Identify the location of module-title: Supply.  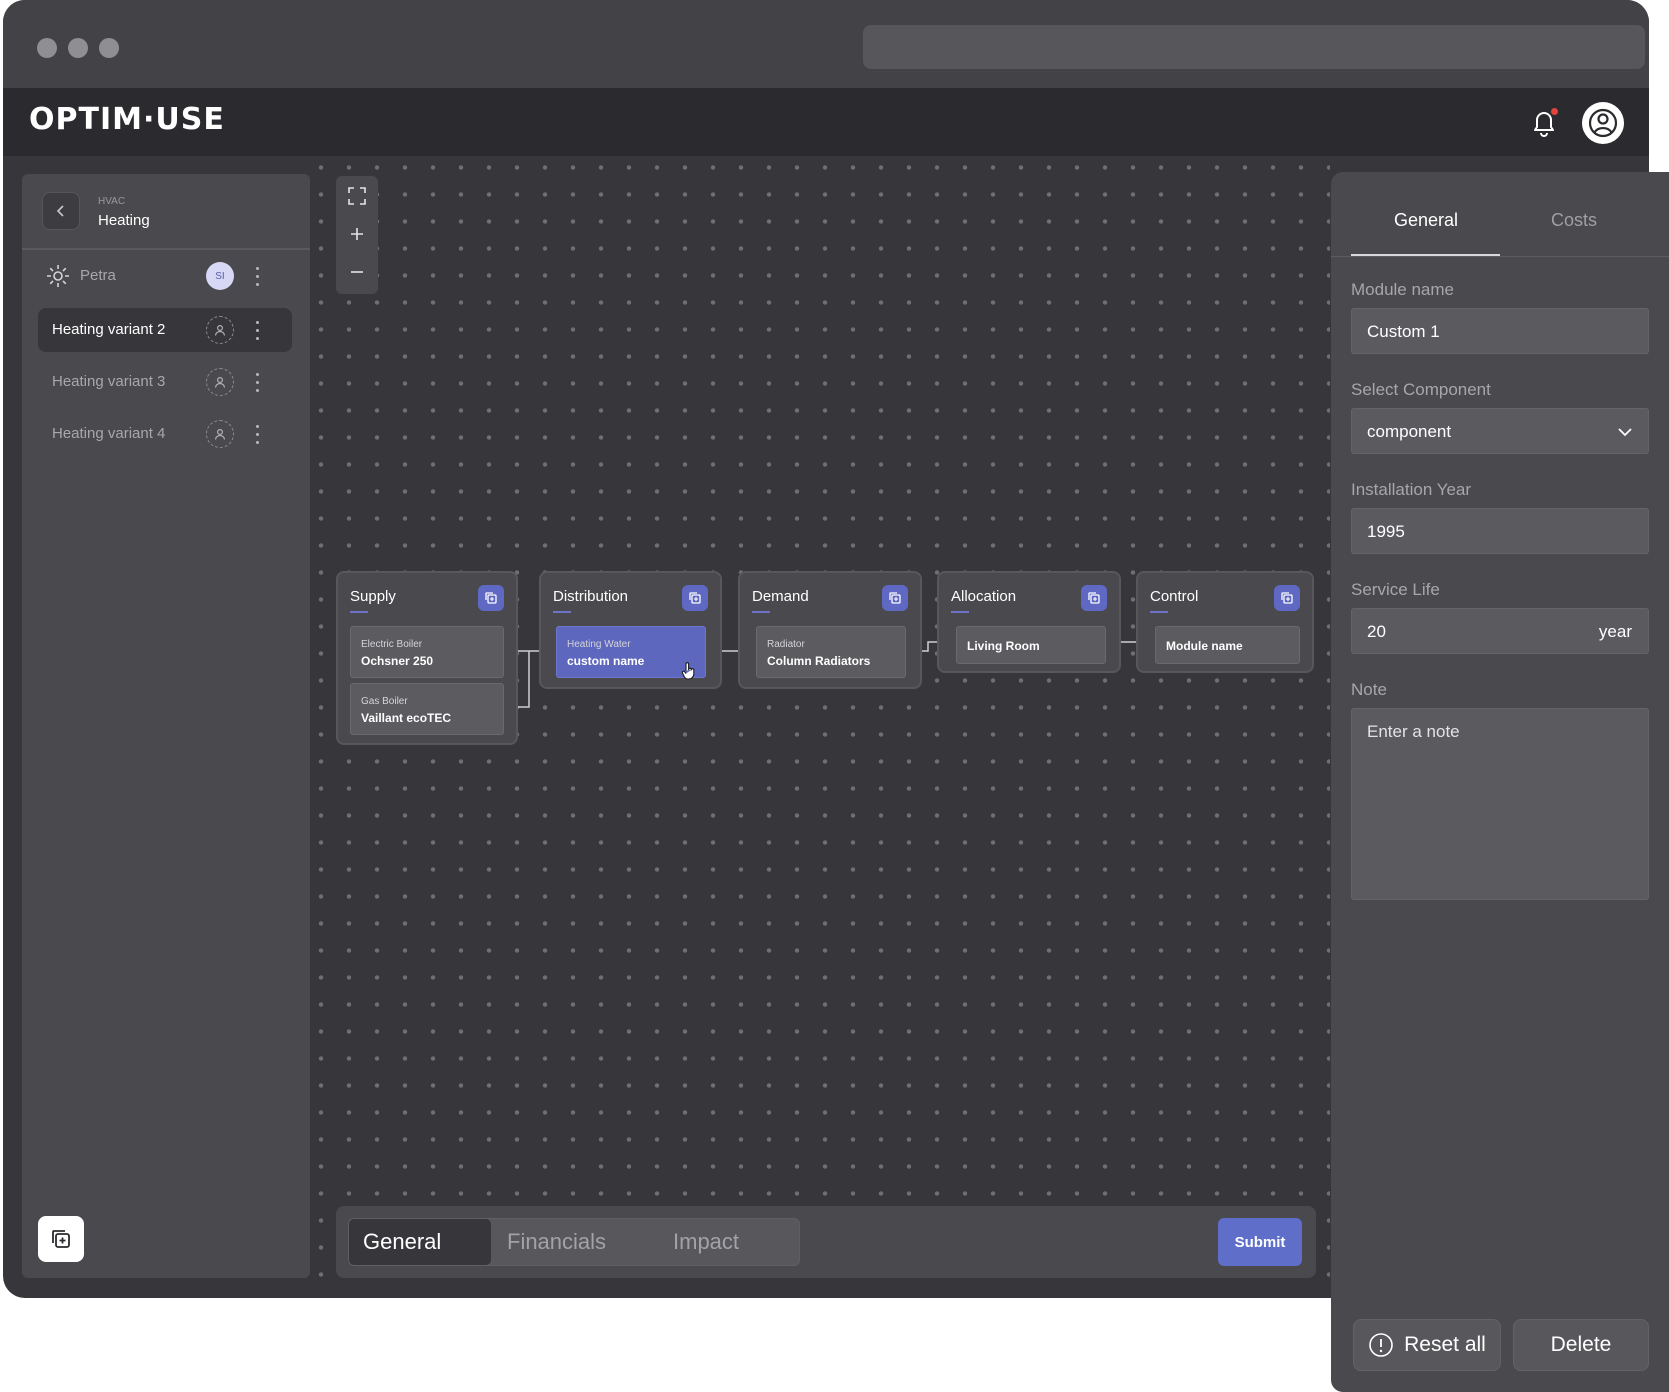
(373, 596).